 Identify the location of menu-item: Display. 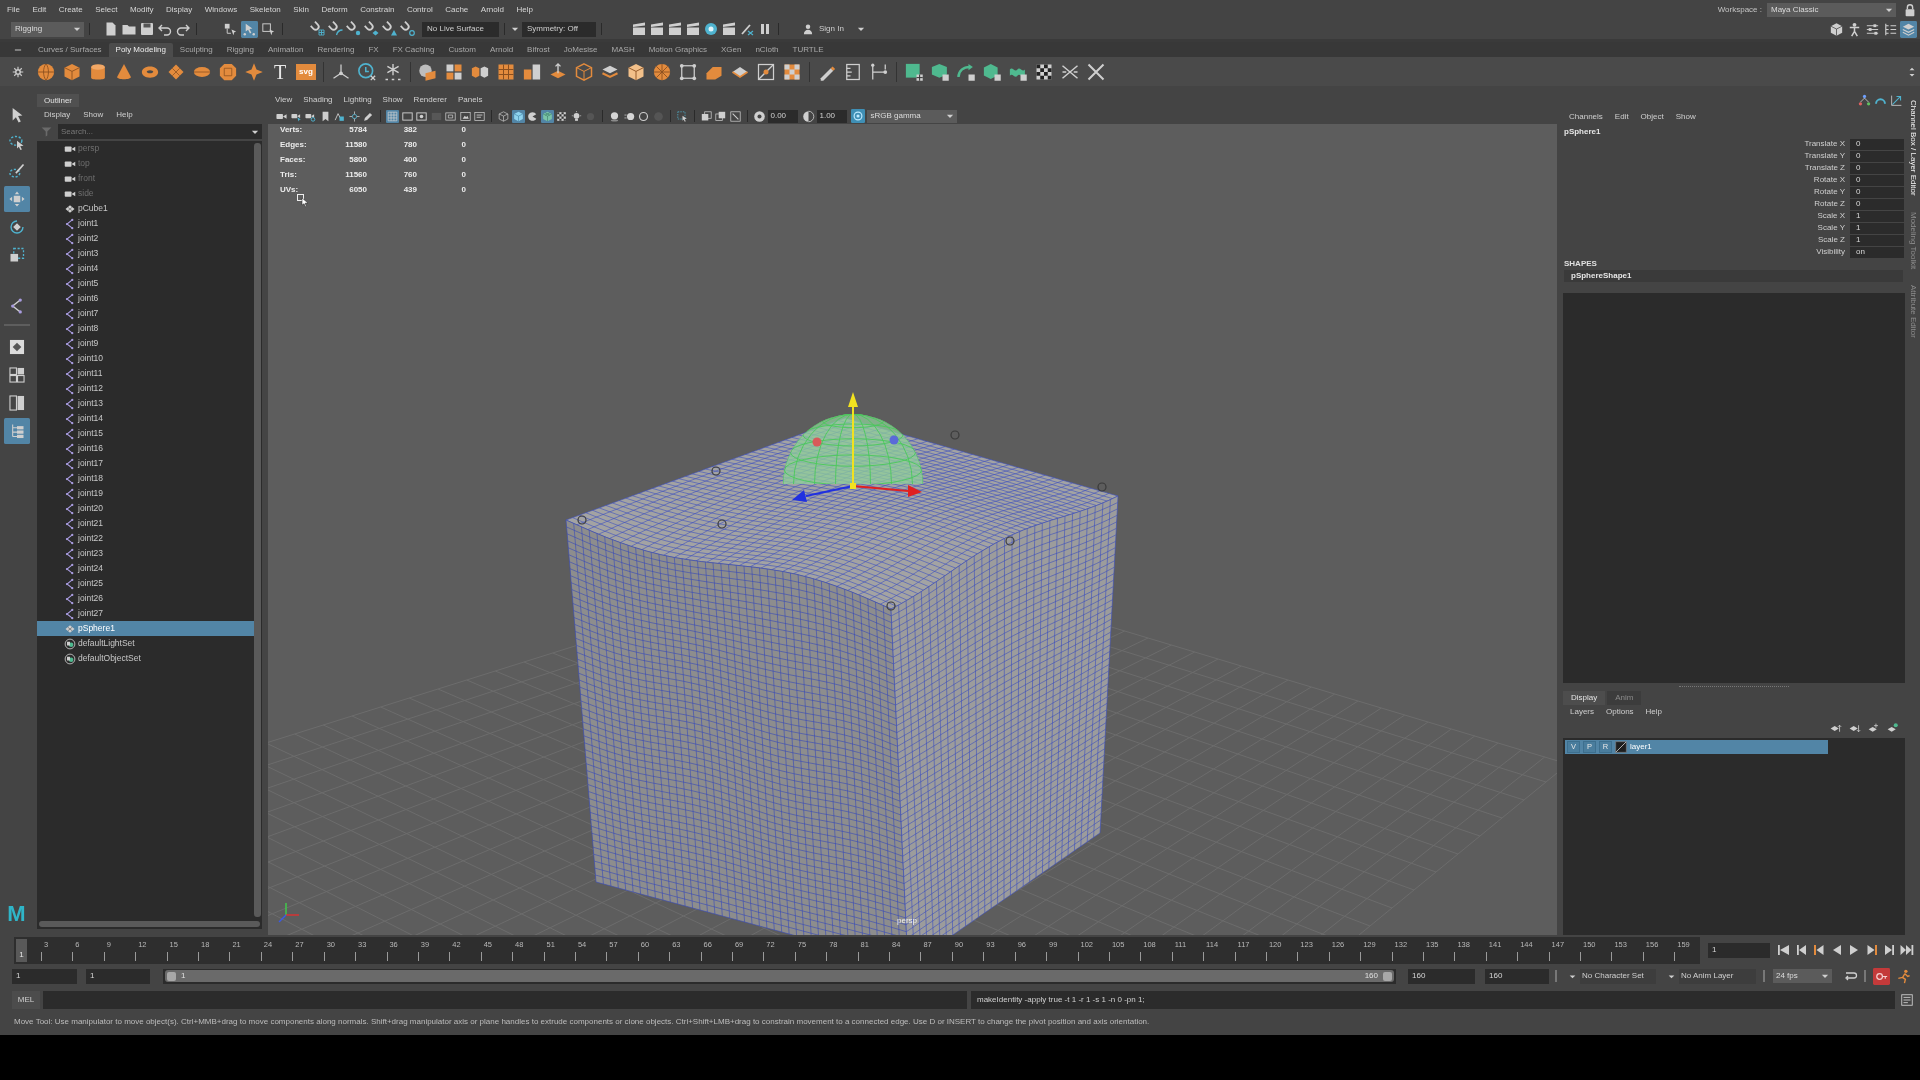
(57, 114).